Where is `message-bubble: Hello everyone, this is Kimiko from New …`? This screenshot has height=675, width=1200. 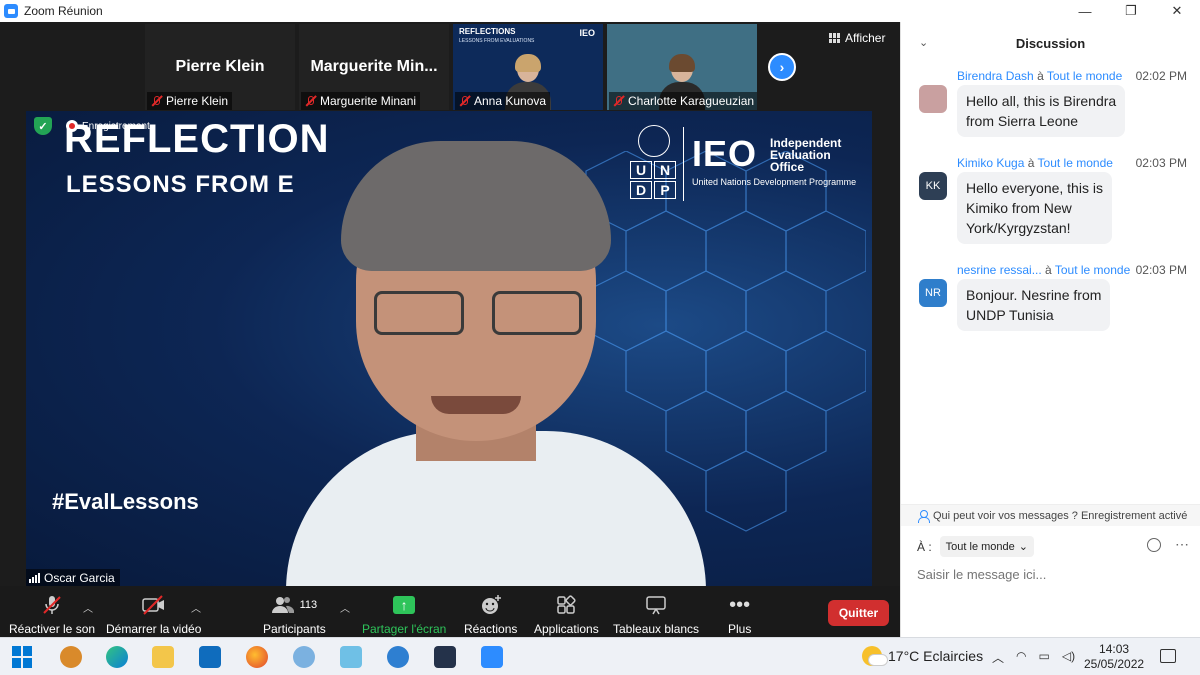 message-bubble: Hello everyone, this is Kimiko from New … is located at coordinates (1034, 208).